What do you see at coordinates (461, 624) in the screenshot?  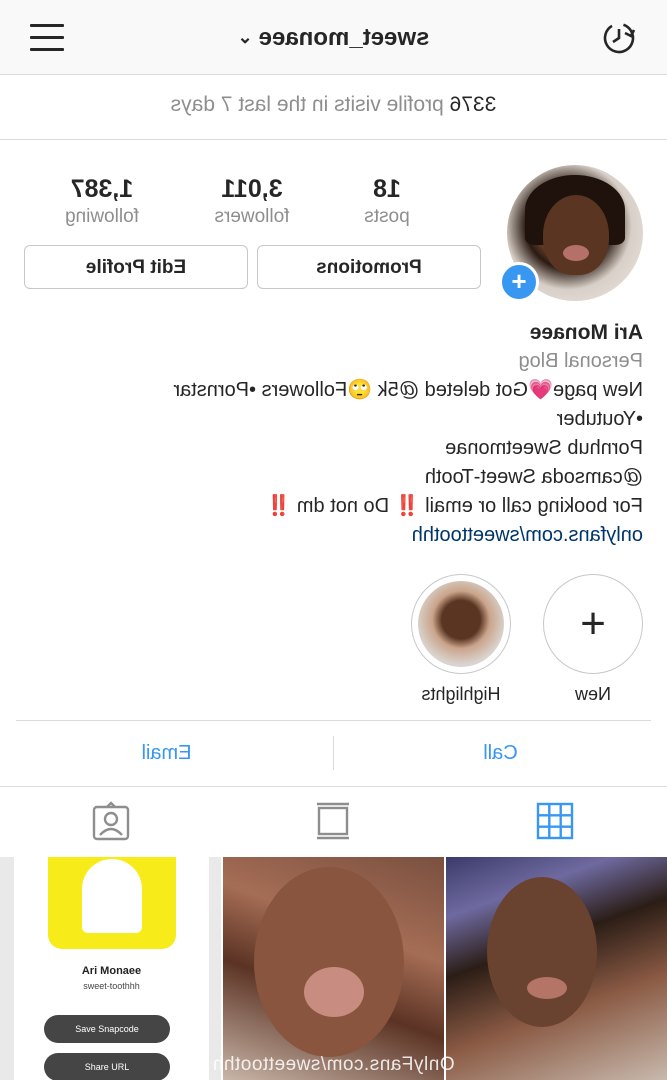 I see `highlight-cover` at bounding box center [461, 624].